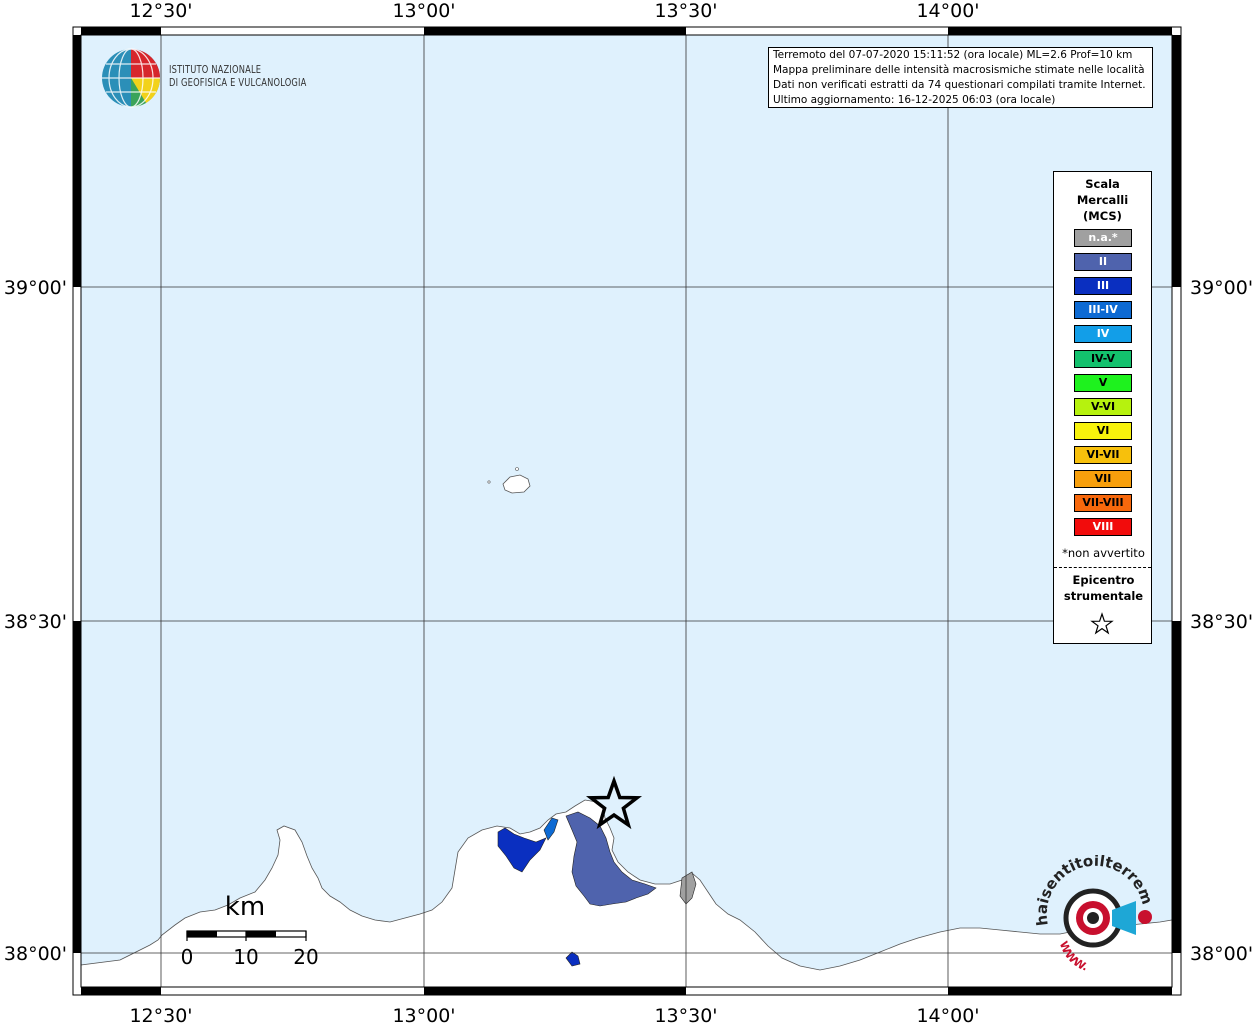 The height and width of the screenshot is (1024, 1255). What do you see at coordinates (1103, 479) in the screenshot?
I see `legend-item: VII` at bounding box center [1103, 479].